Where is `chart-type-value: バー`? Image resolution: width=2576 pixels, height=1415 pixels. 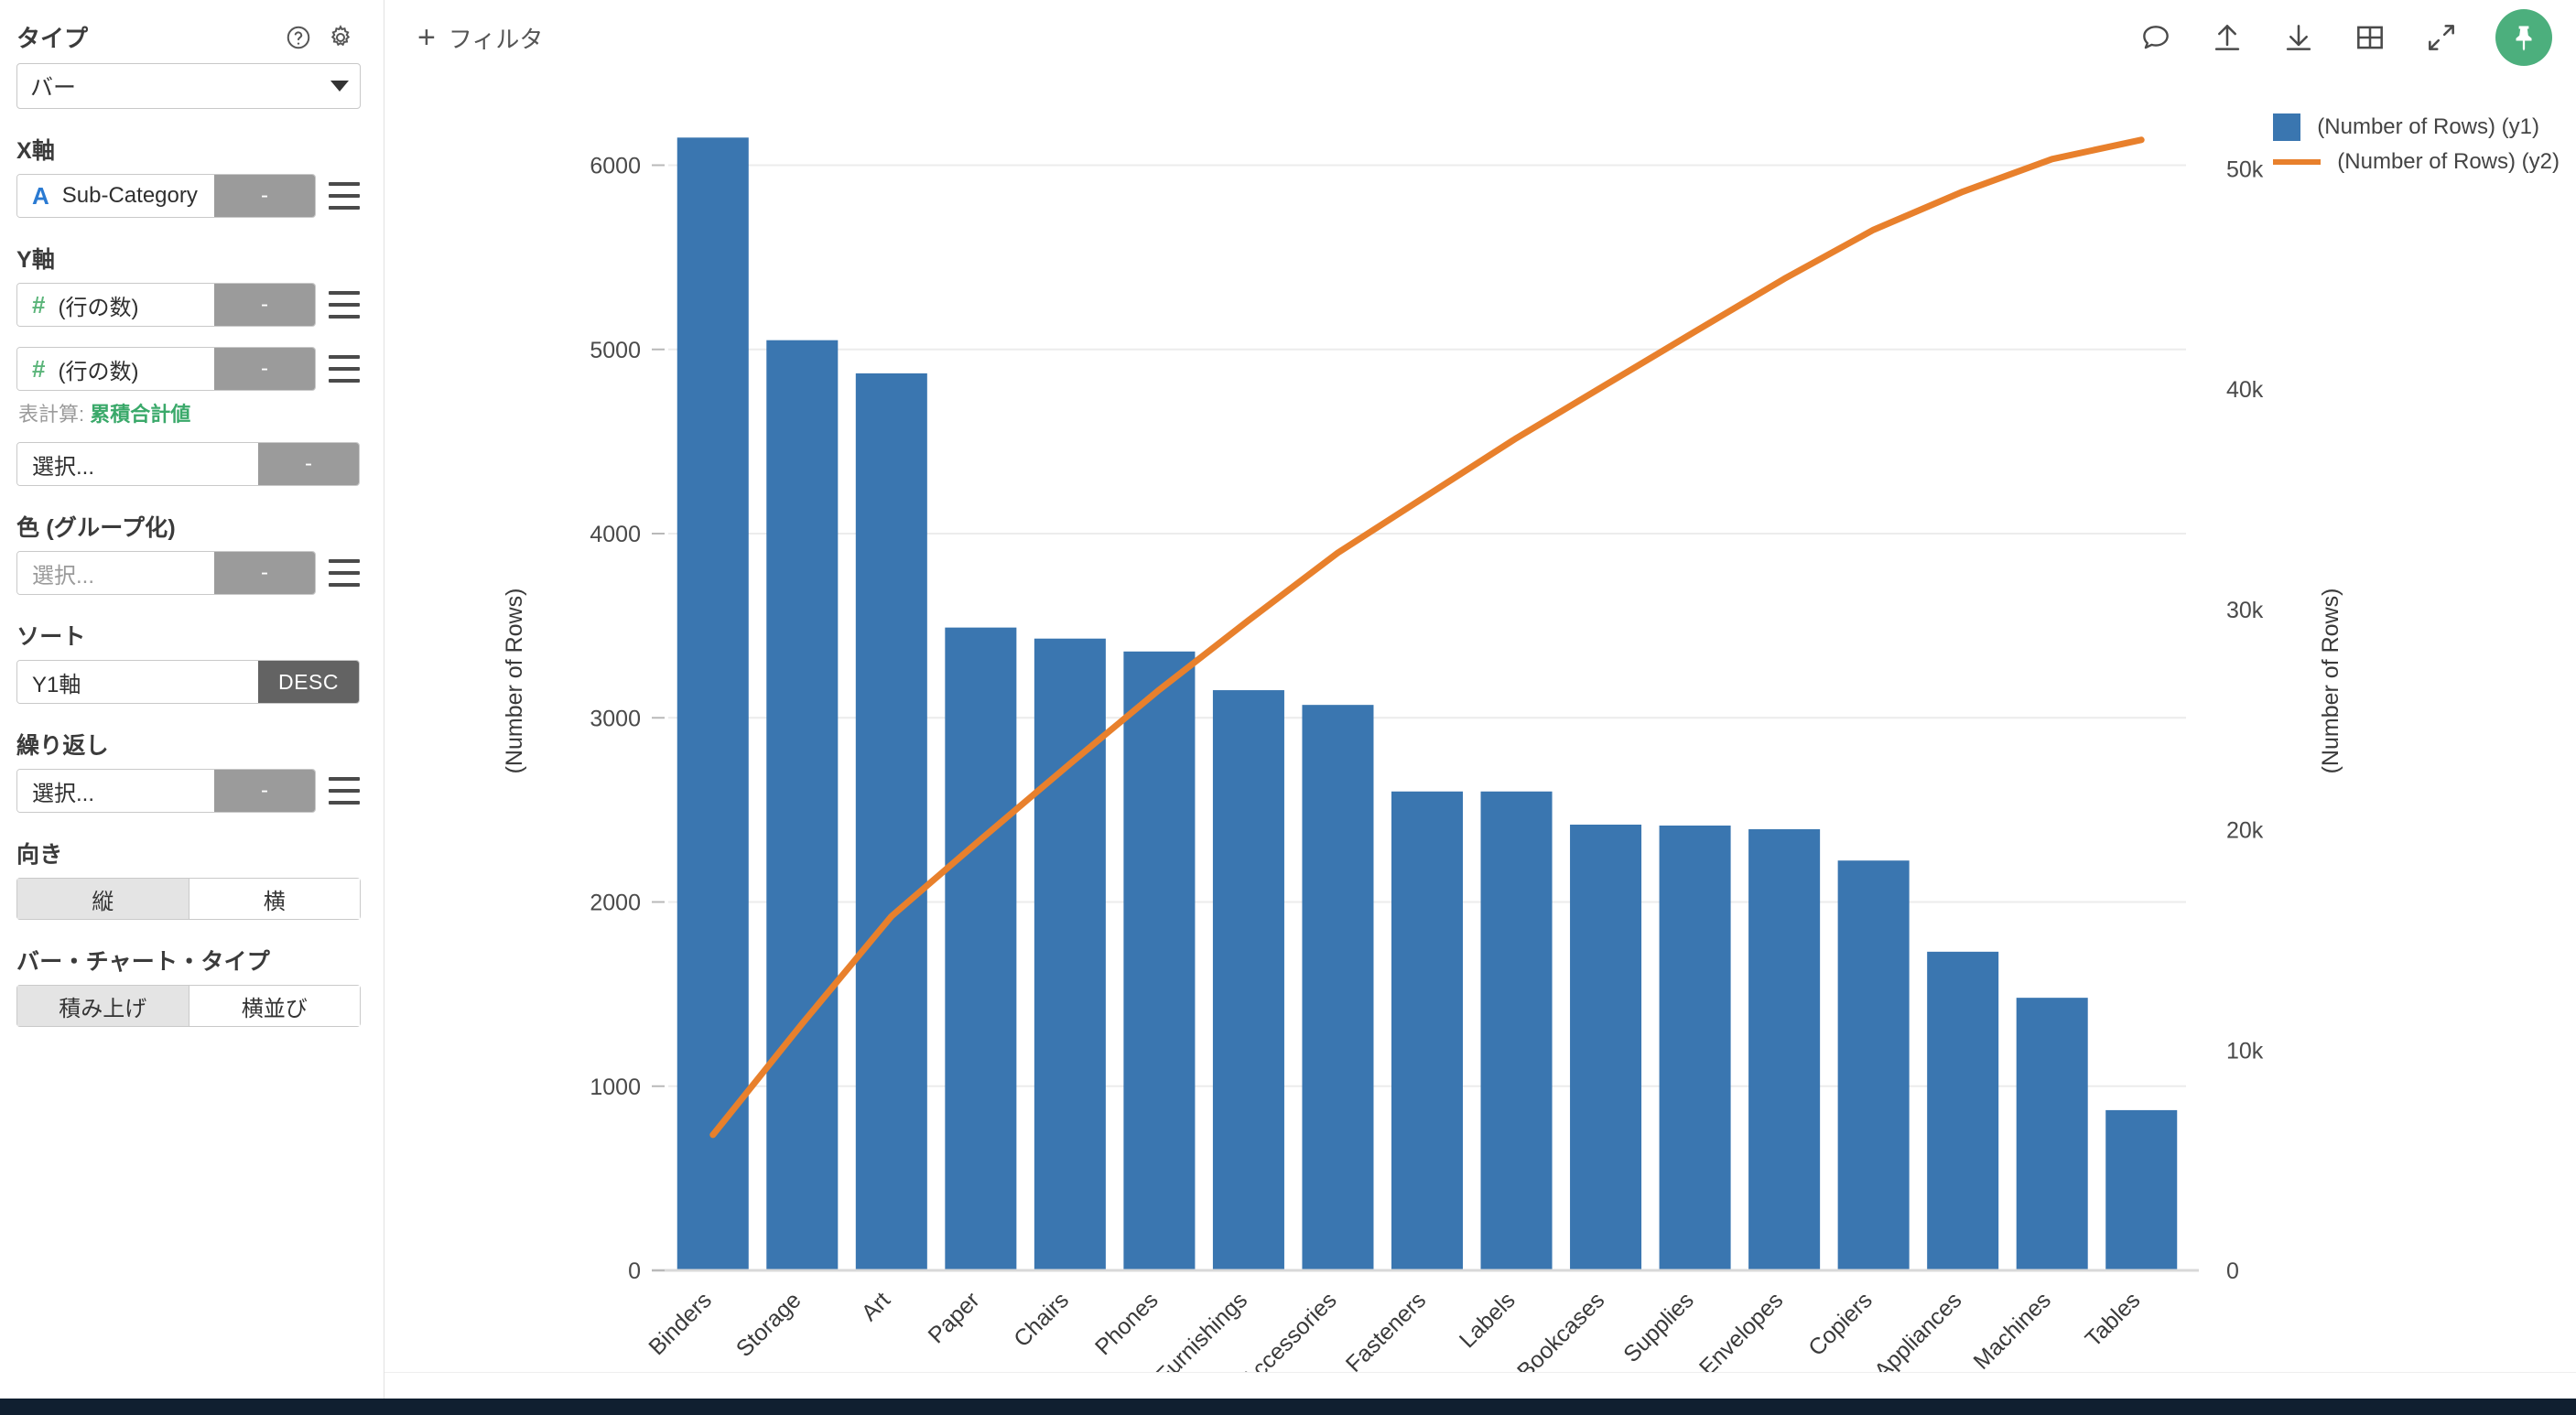 chart-type-value: バー is located at coordinates (54, 88).